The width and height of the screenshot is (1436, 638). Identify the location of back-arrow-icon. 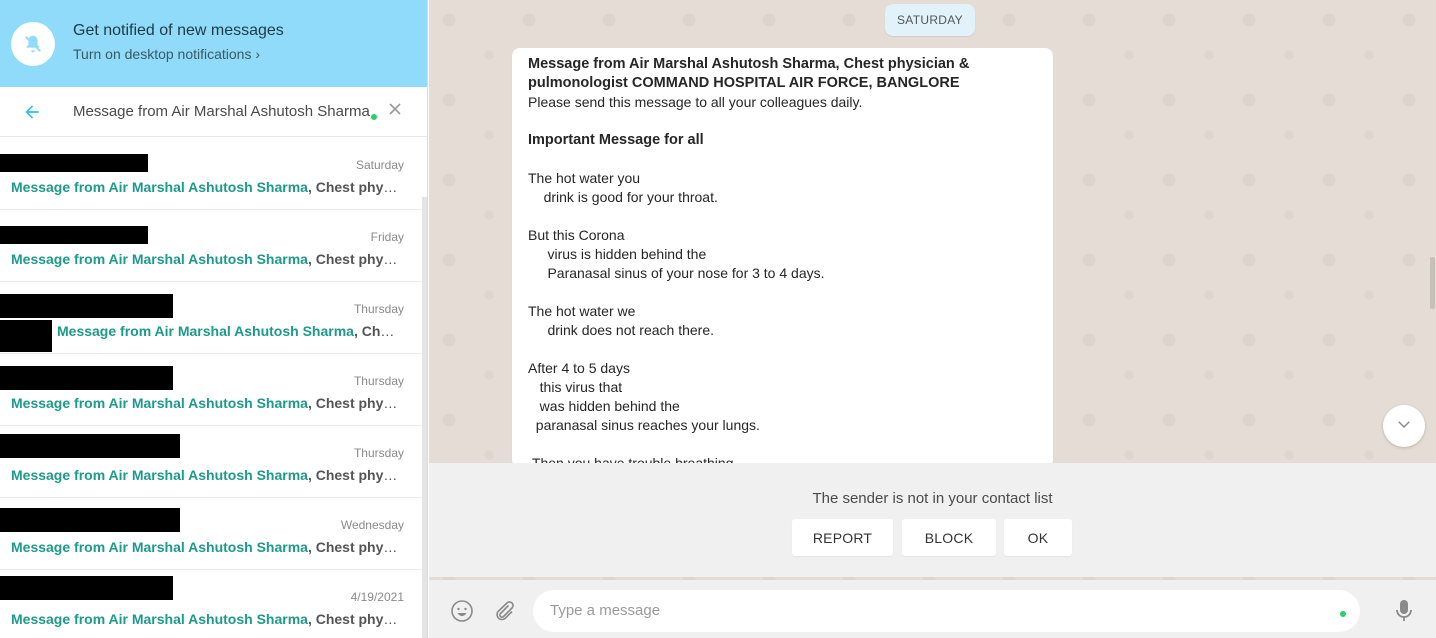
(32, 114).